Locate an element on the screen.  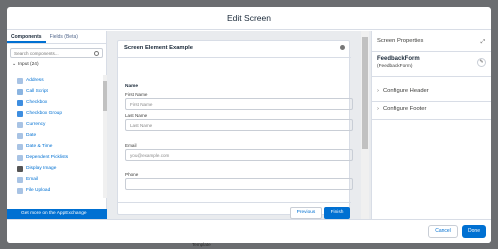
component-label: Dependent Picklists is located at coordinates (47, 157).